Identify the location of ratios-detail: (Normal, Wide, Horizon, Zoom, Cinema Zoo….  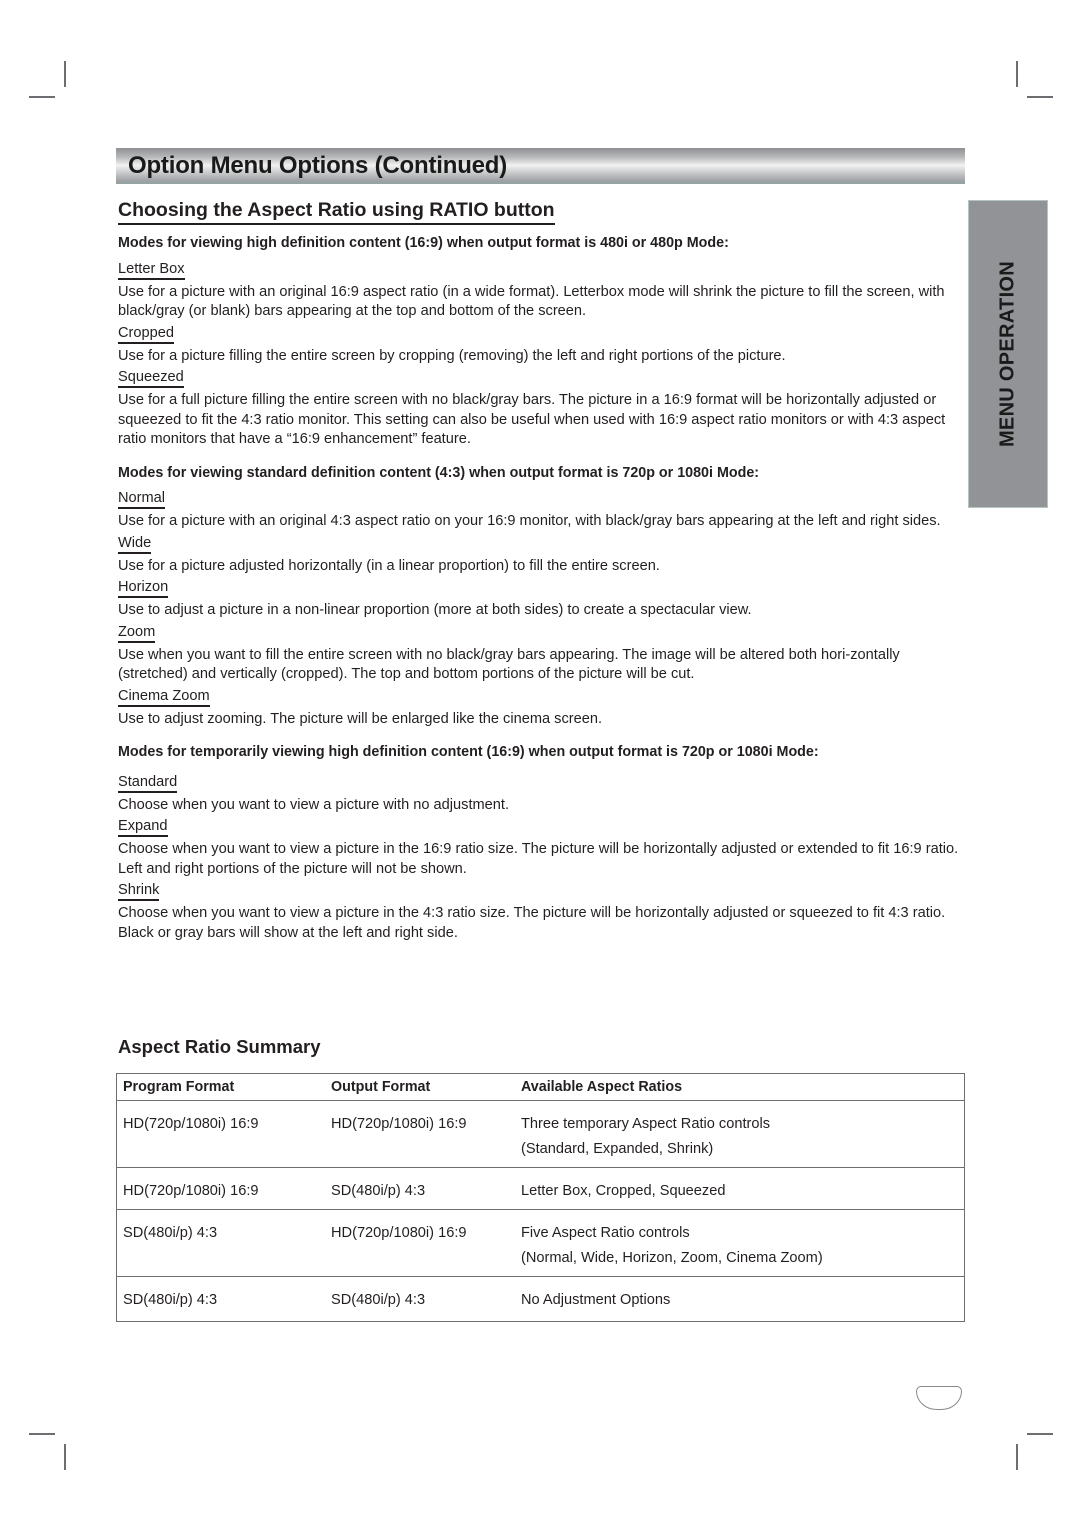
(672, 1258).